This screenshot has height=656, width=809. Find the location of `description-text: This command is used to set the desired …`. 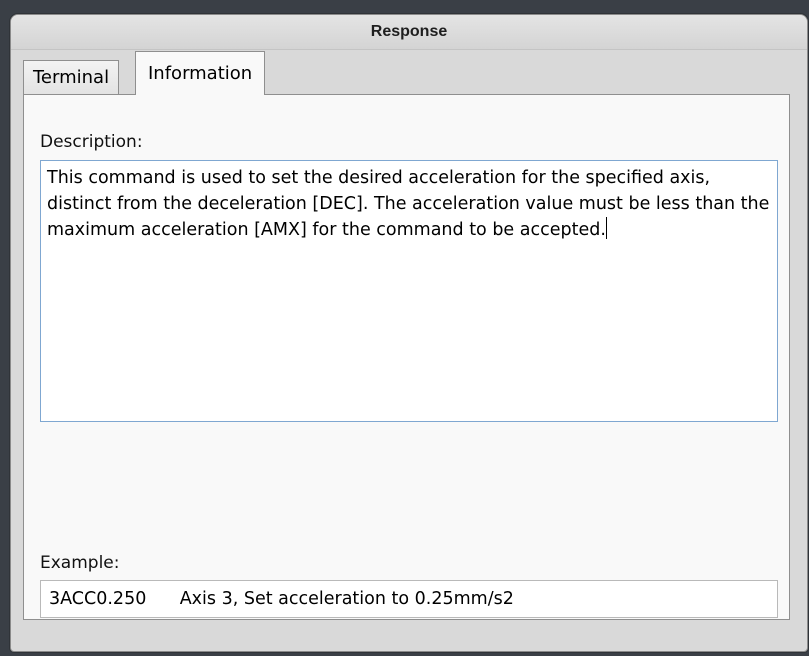

description-text: This command is used to set the desired … is located at coordinates (408, 204).